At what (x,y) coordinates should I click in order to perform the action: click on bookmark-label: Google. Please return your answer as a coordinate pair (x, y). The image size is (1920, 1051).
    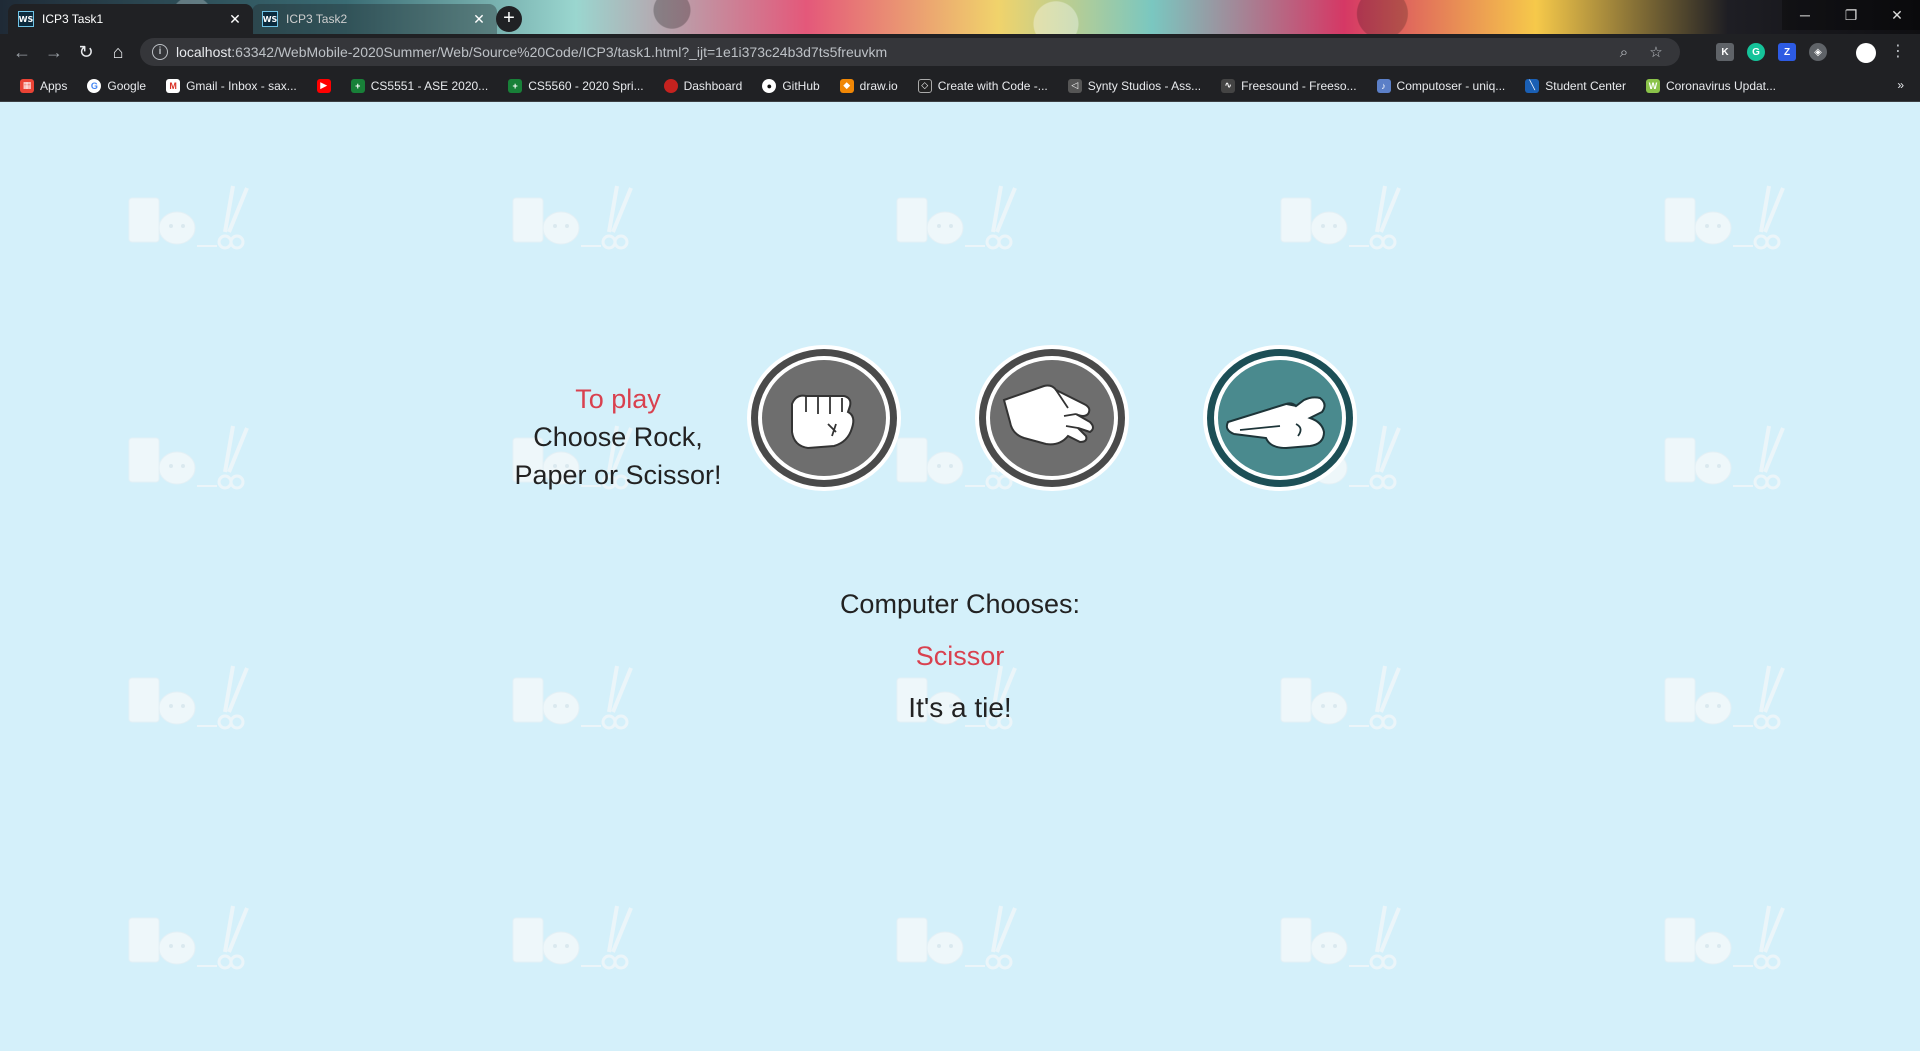
    Looking at the image, I should click on (127, 85).